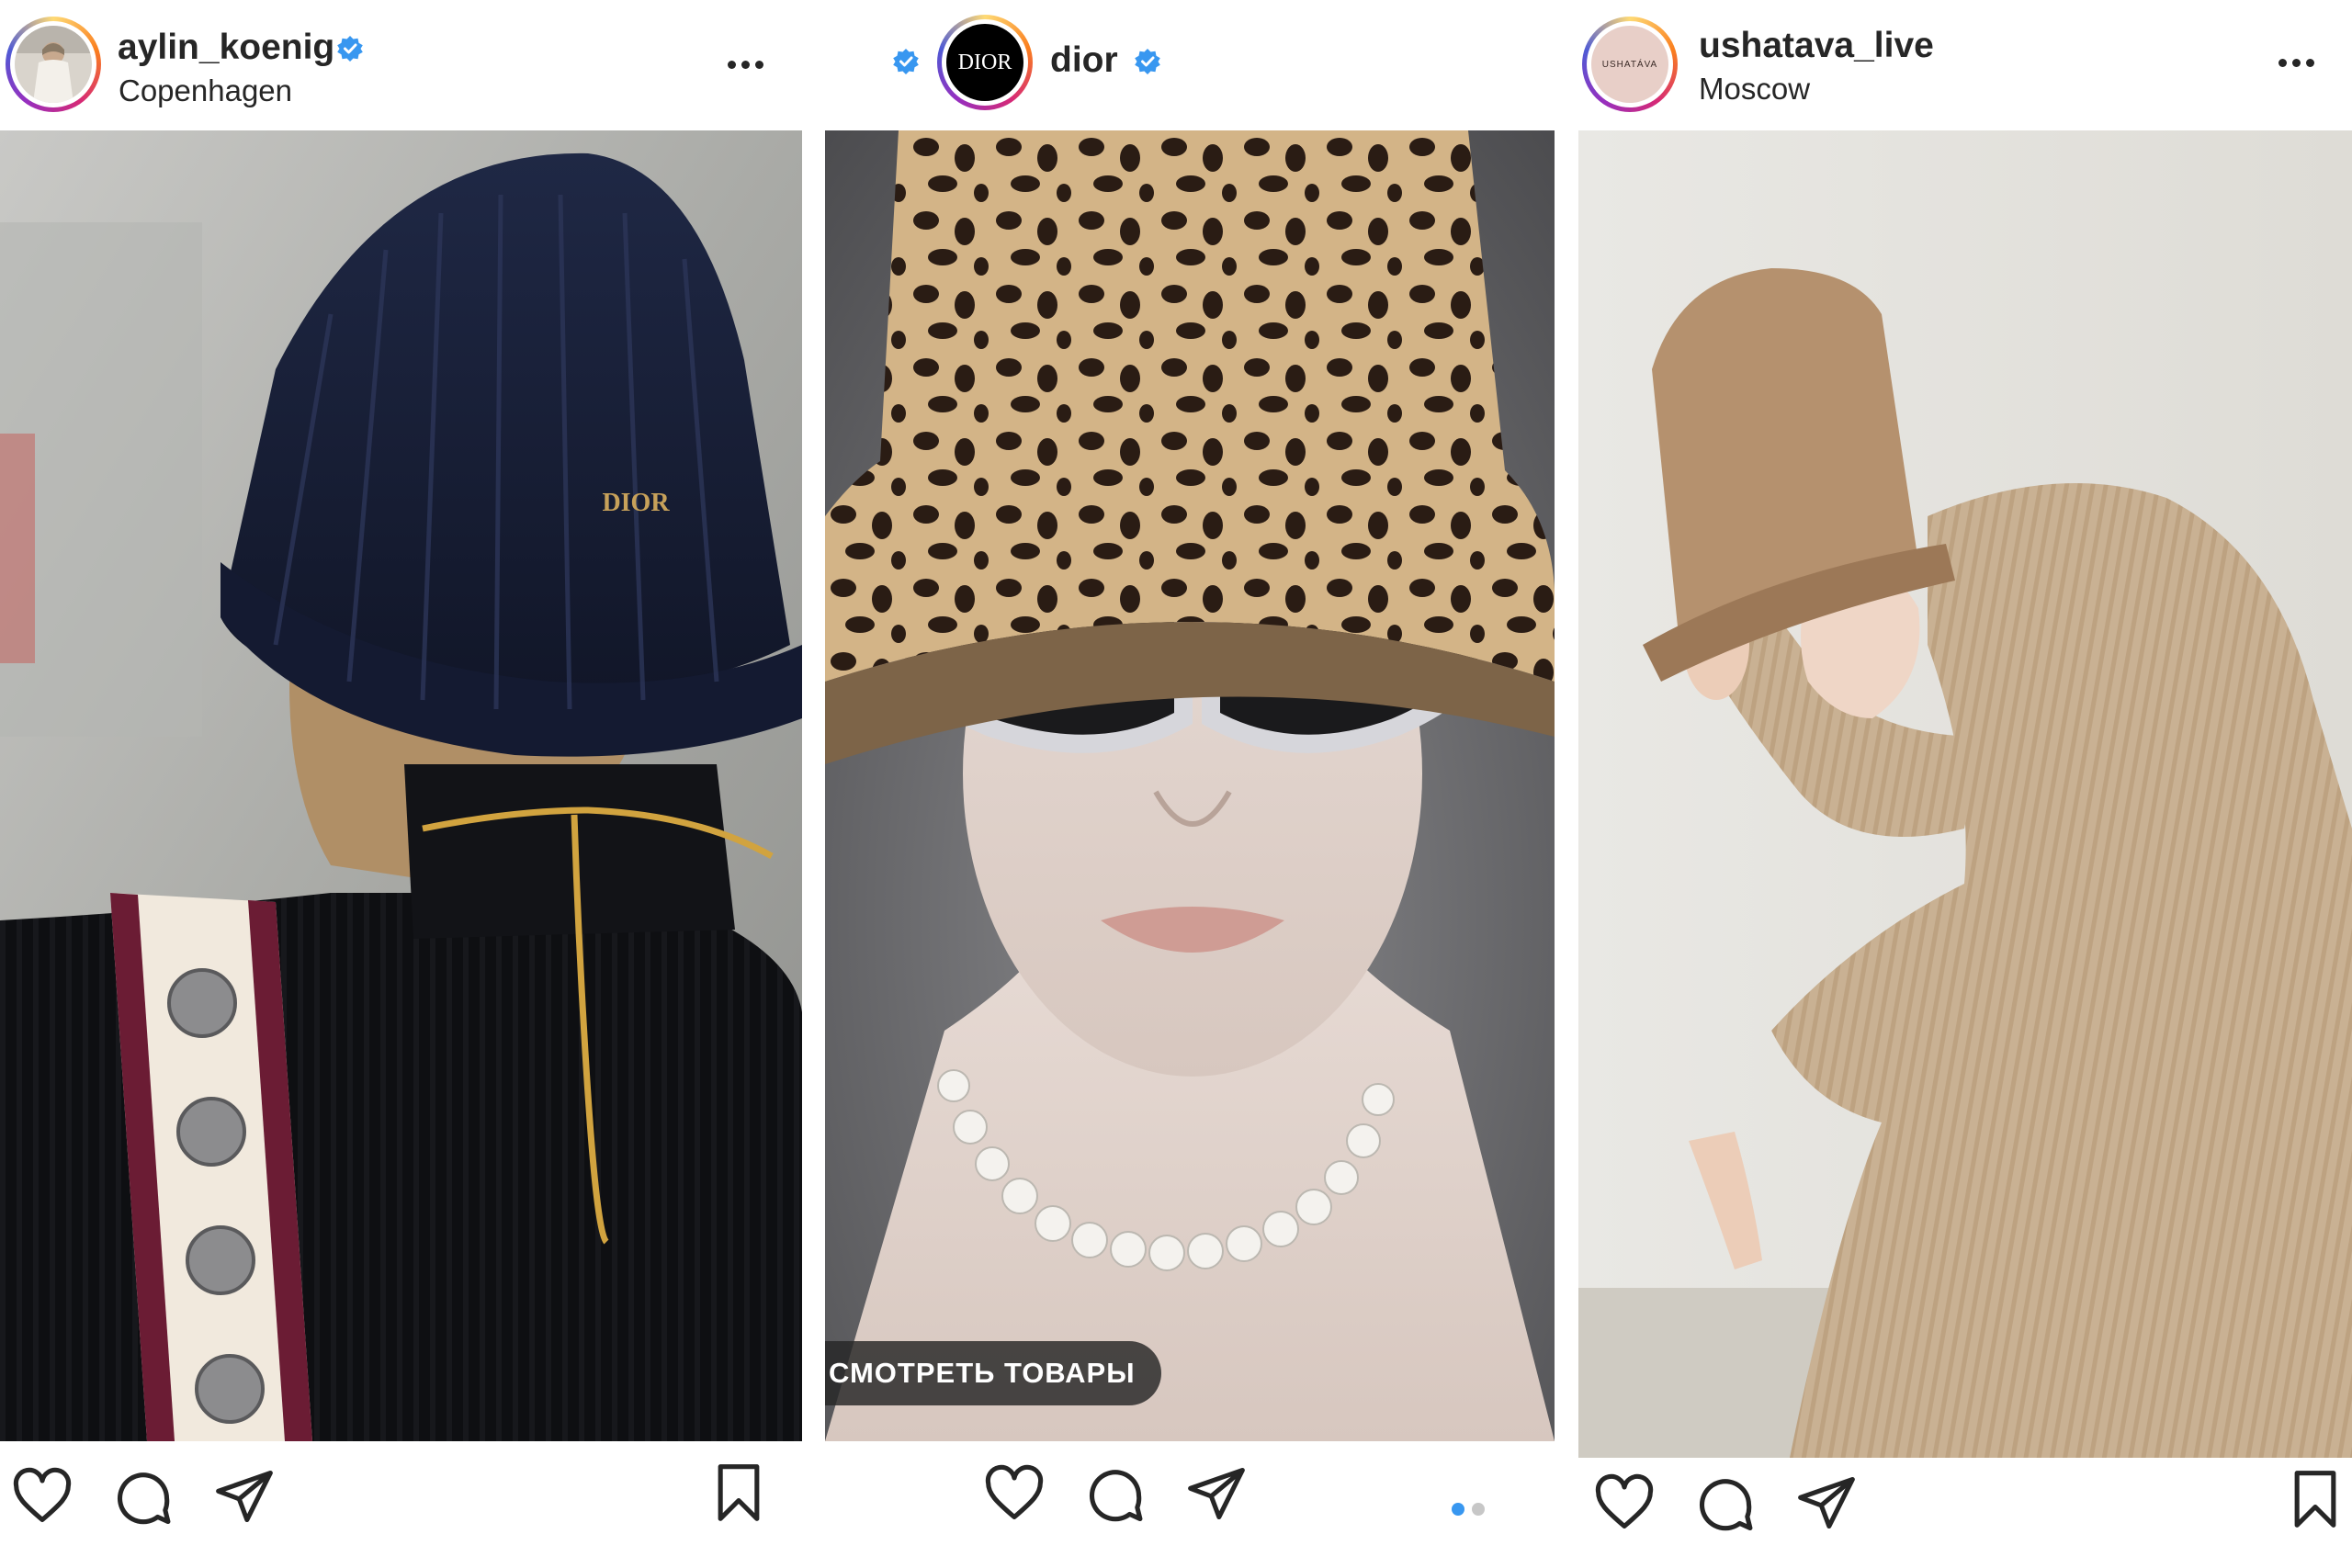 The width and height of the screenshot is (2352, 1568). What do you see at coordinates (226, 48) in the screenshot?
I see `username: aylin_koenig` at bounding box center [226, 48].